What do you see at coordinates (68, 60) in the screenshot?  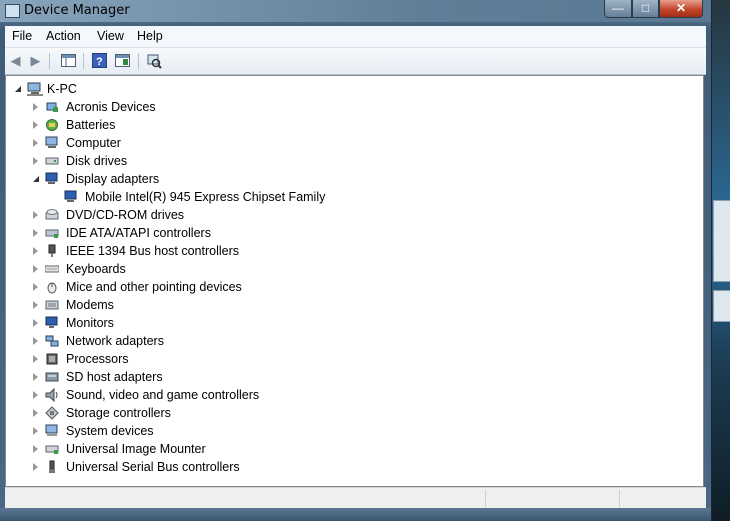 I see `show-hide-console-tree-icon` at bounding box center [68, 60].